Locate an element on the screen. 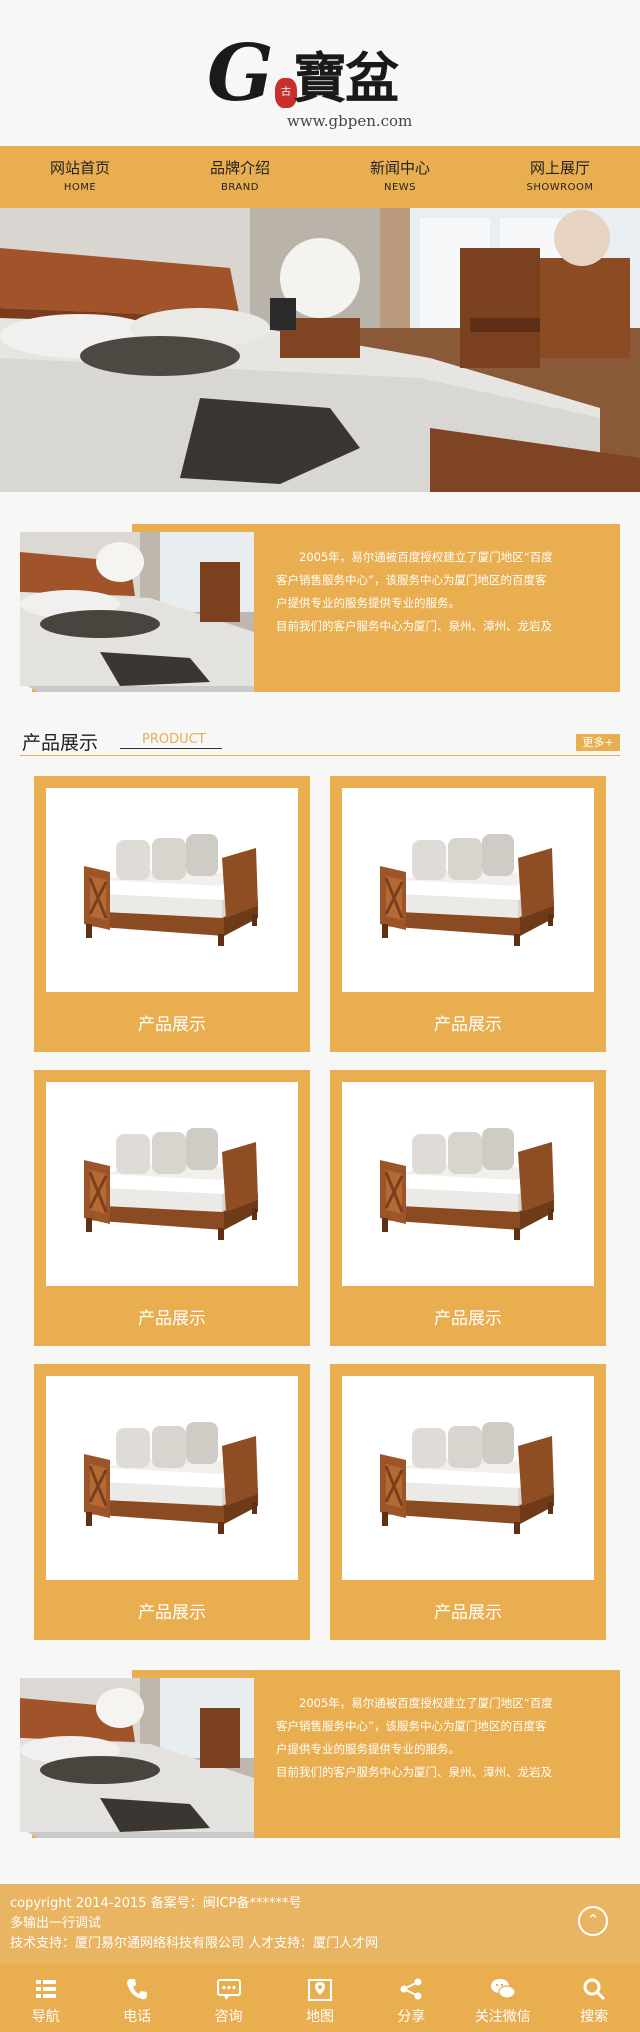 The width and height of the screenshot is (640, 2032). toolbar-item-nav: 导航 is located at coordinates (45, 1998).